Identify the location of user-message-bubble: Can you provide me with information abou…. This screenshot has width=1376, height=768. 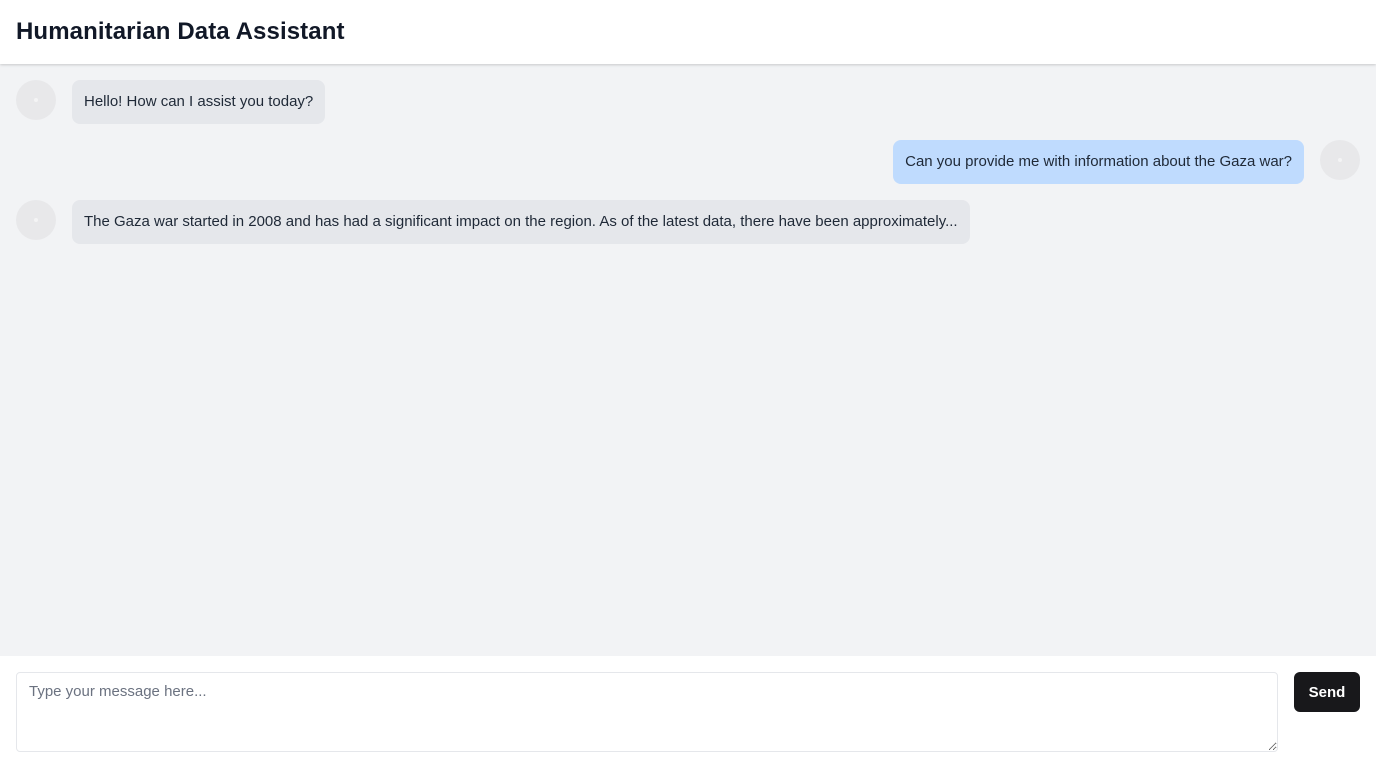
(1098, 162).